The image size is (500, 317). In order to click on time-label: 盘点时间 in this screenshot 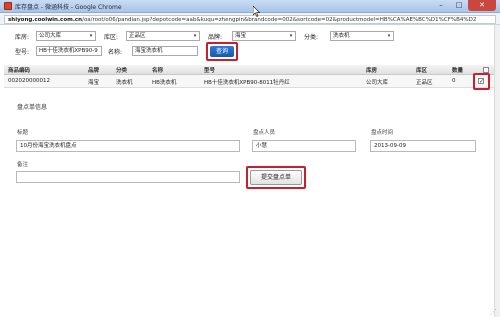, I will do `click(382, 133)`.